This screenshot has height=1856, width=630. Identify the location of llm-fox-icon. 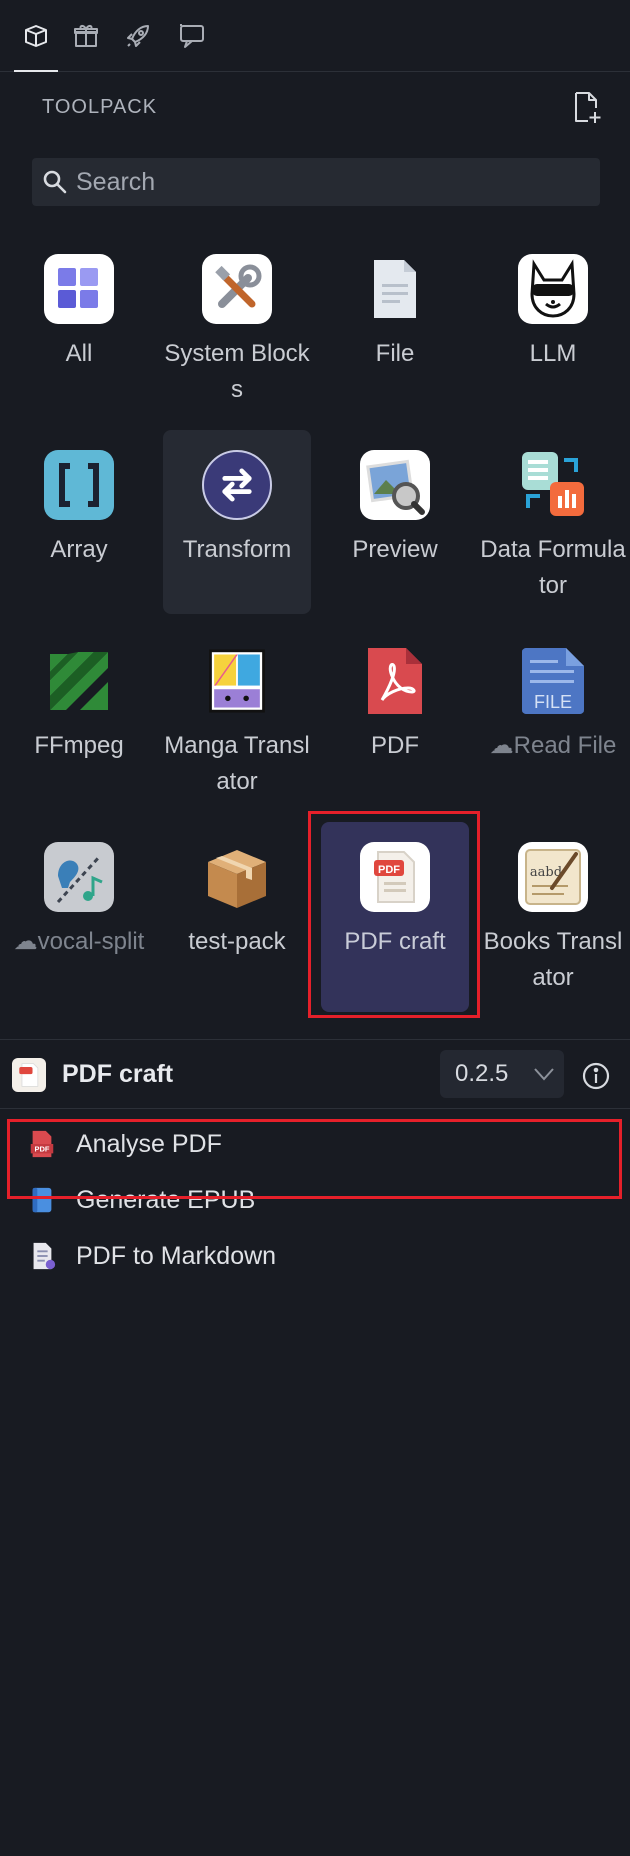
(553, 289).